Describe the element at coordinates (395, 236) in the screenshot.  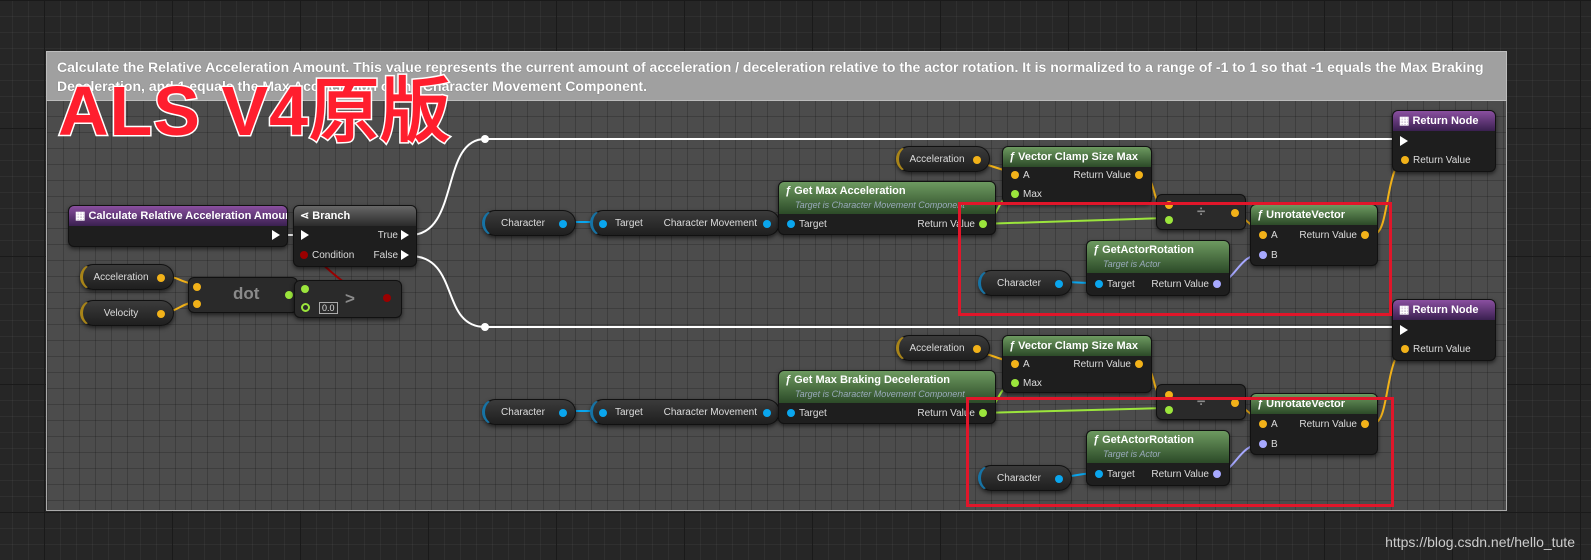
I see `true-pin: True` at that location.